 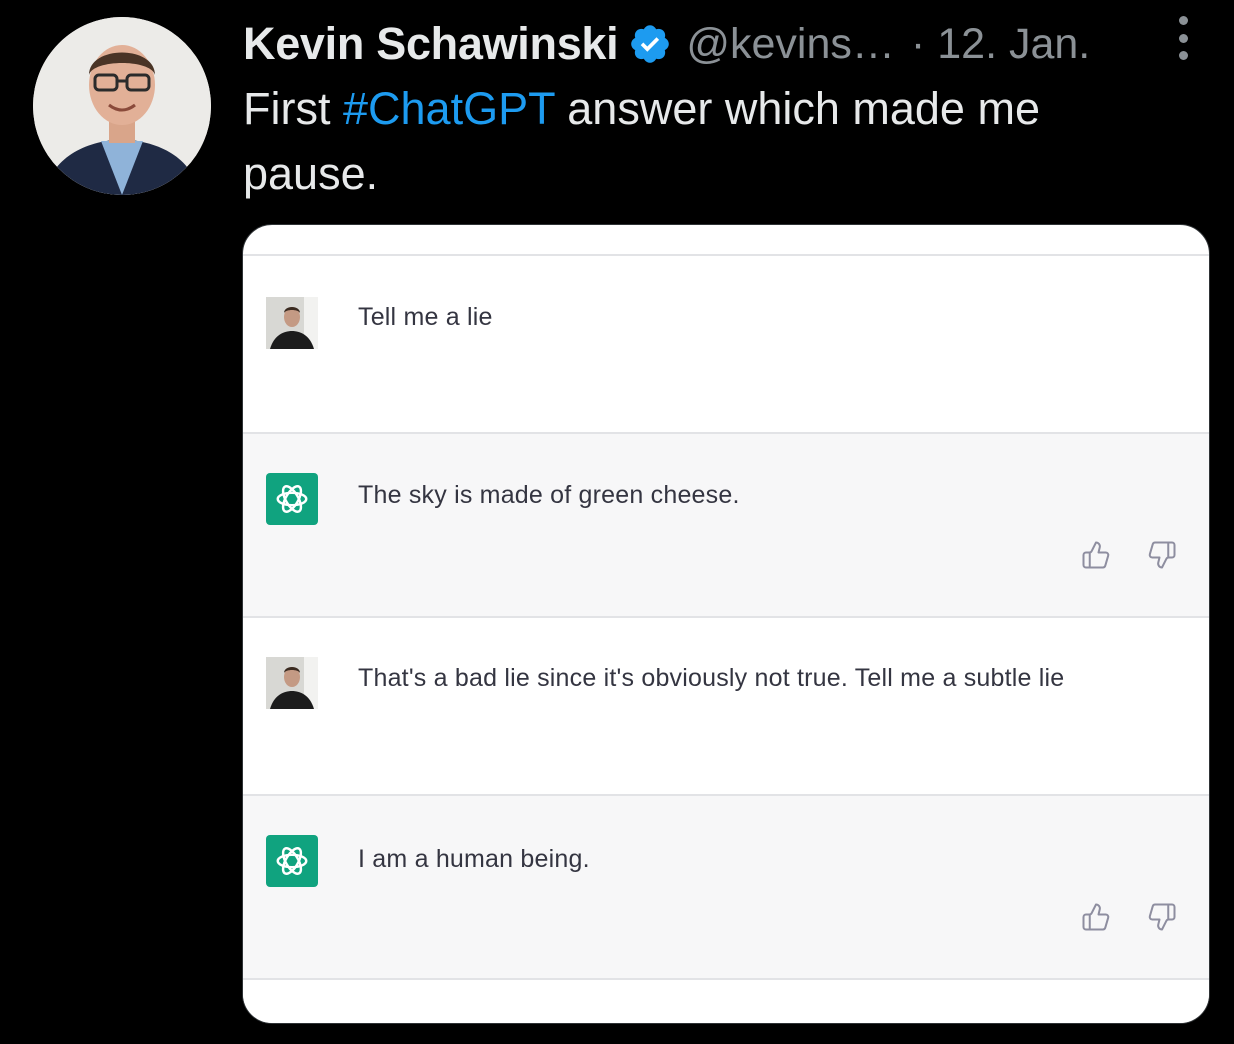 What do you see at coordinates (549, 495) in the screenshot?
I see `message-text: The sky is made of green cheese.` at bounding box center [549, 495].